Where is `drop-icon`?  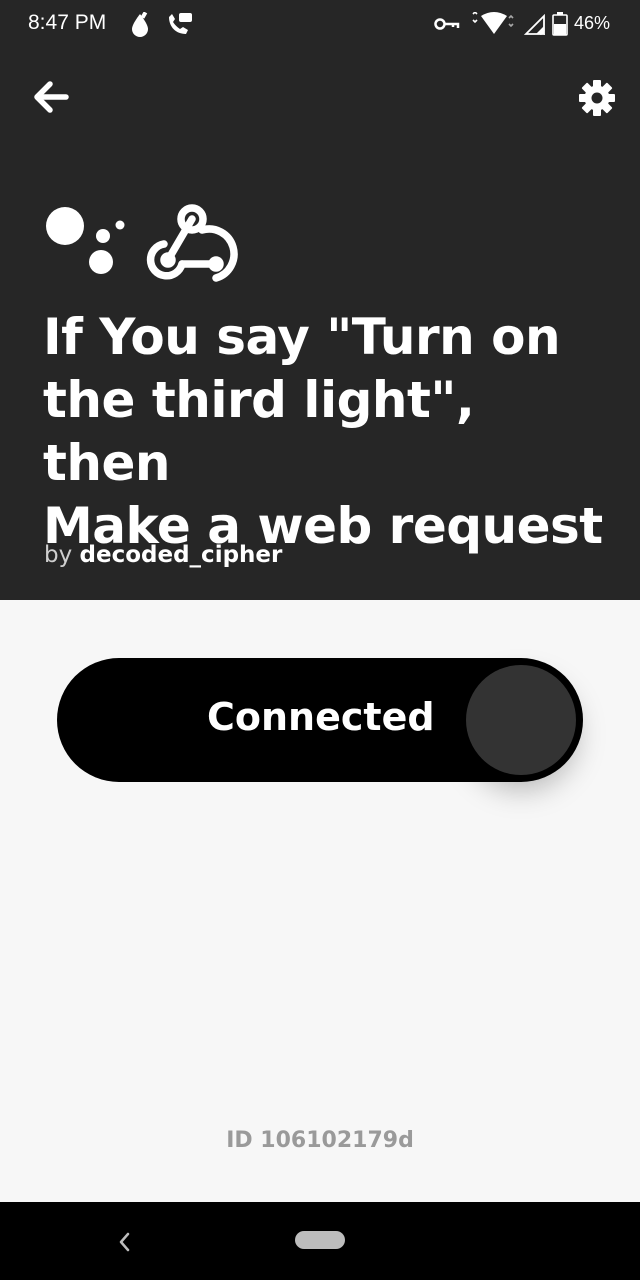 drop-icon is located at coordinates (140, 24).